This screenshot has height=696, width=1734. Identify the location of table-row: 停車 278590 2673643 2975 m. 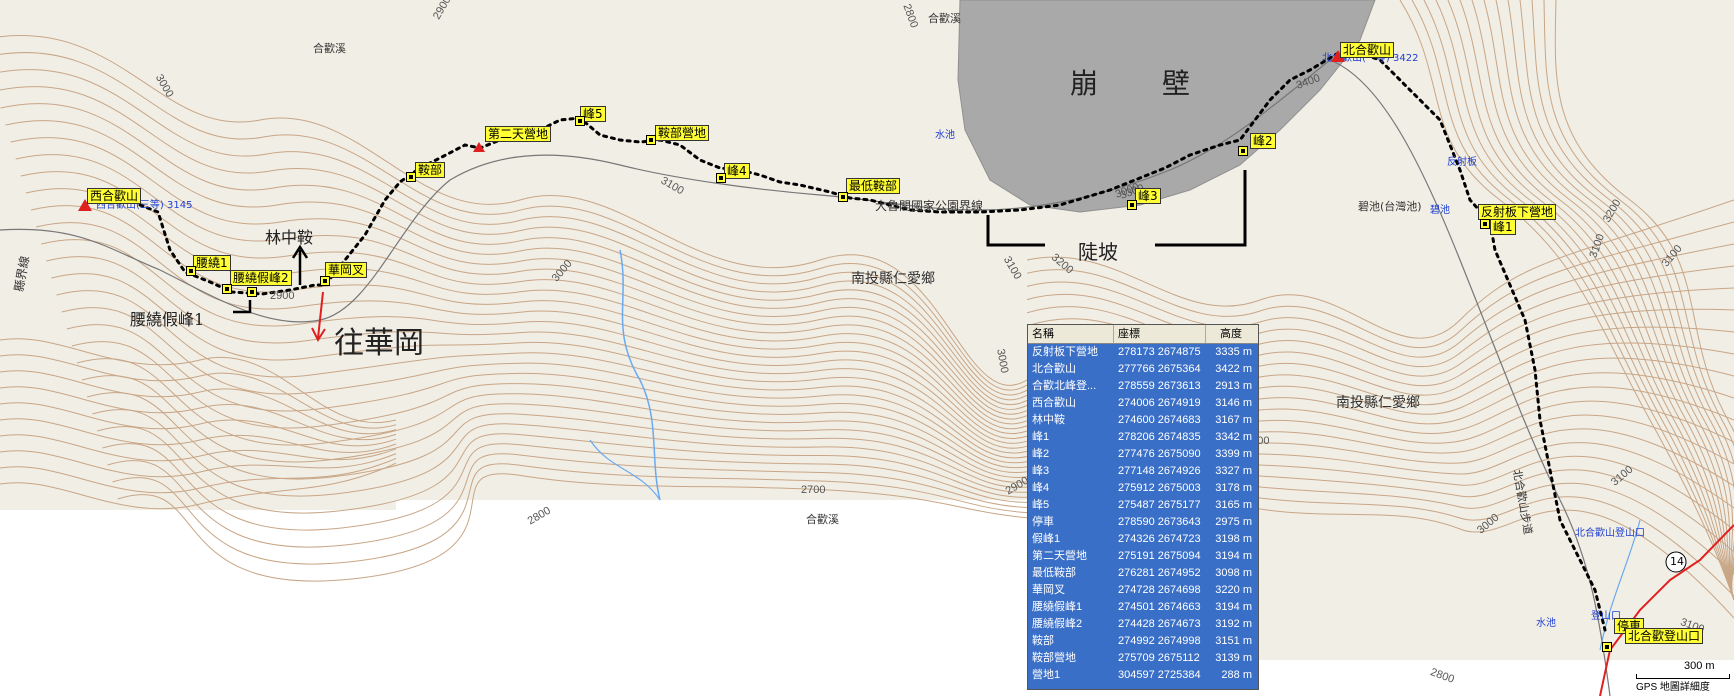
(1143, 522).